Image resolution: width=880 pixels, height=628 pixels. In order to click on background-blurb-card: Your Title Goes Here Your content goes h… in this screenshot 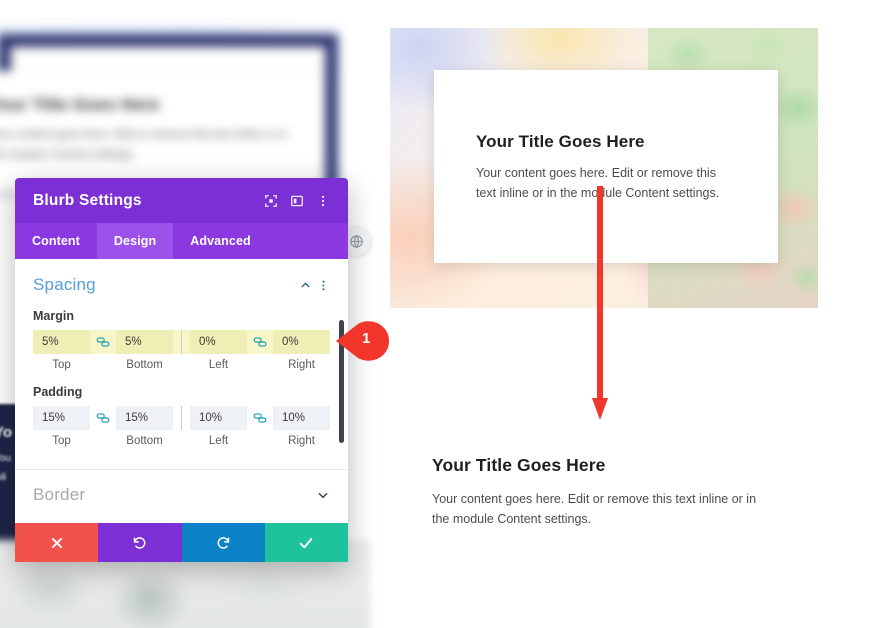, I will do `click(162, 132)`.